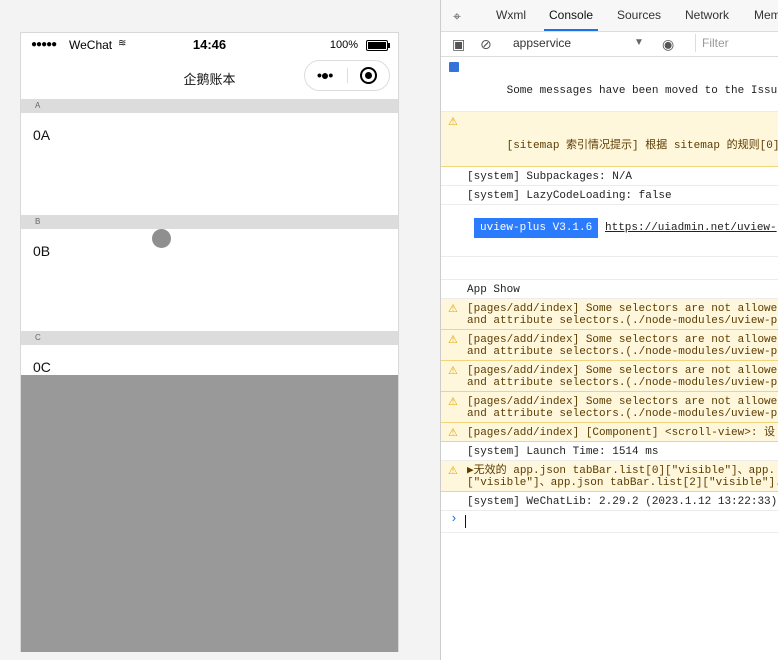 The width and height of the screenshot is (778, 660). Describe the element at coordinates (609, 451) in the screenshot. I see `console-log-line: [system] Launch Time: 1514 ms` at that location.